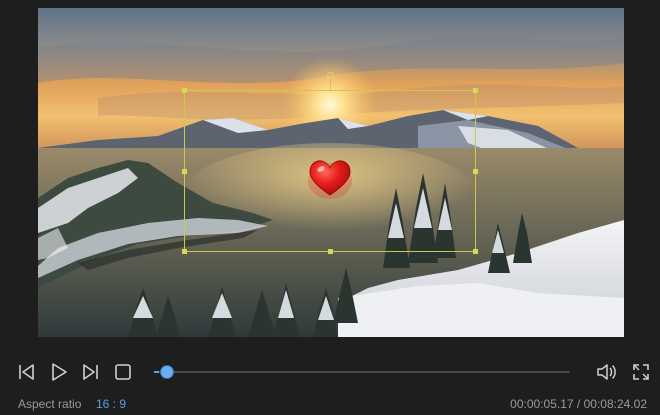 Image resolution: width=660 pixels, height=415 pixels. Describe the element at coordinates (606, 372) in the screenshot. I see `volume-icon` at that location.